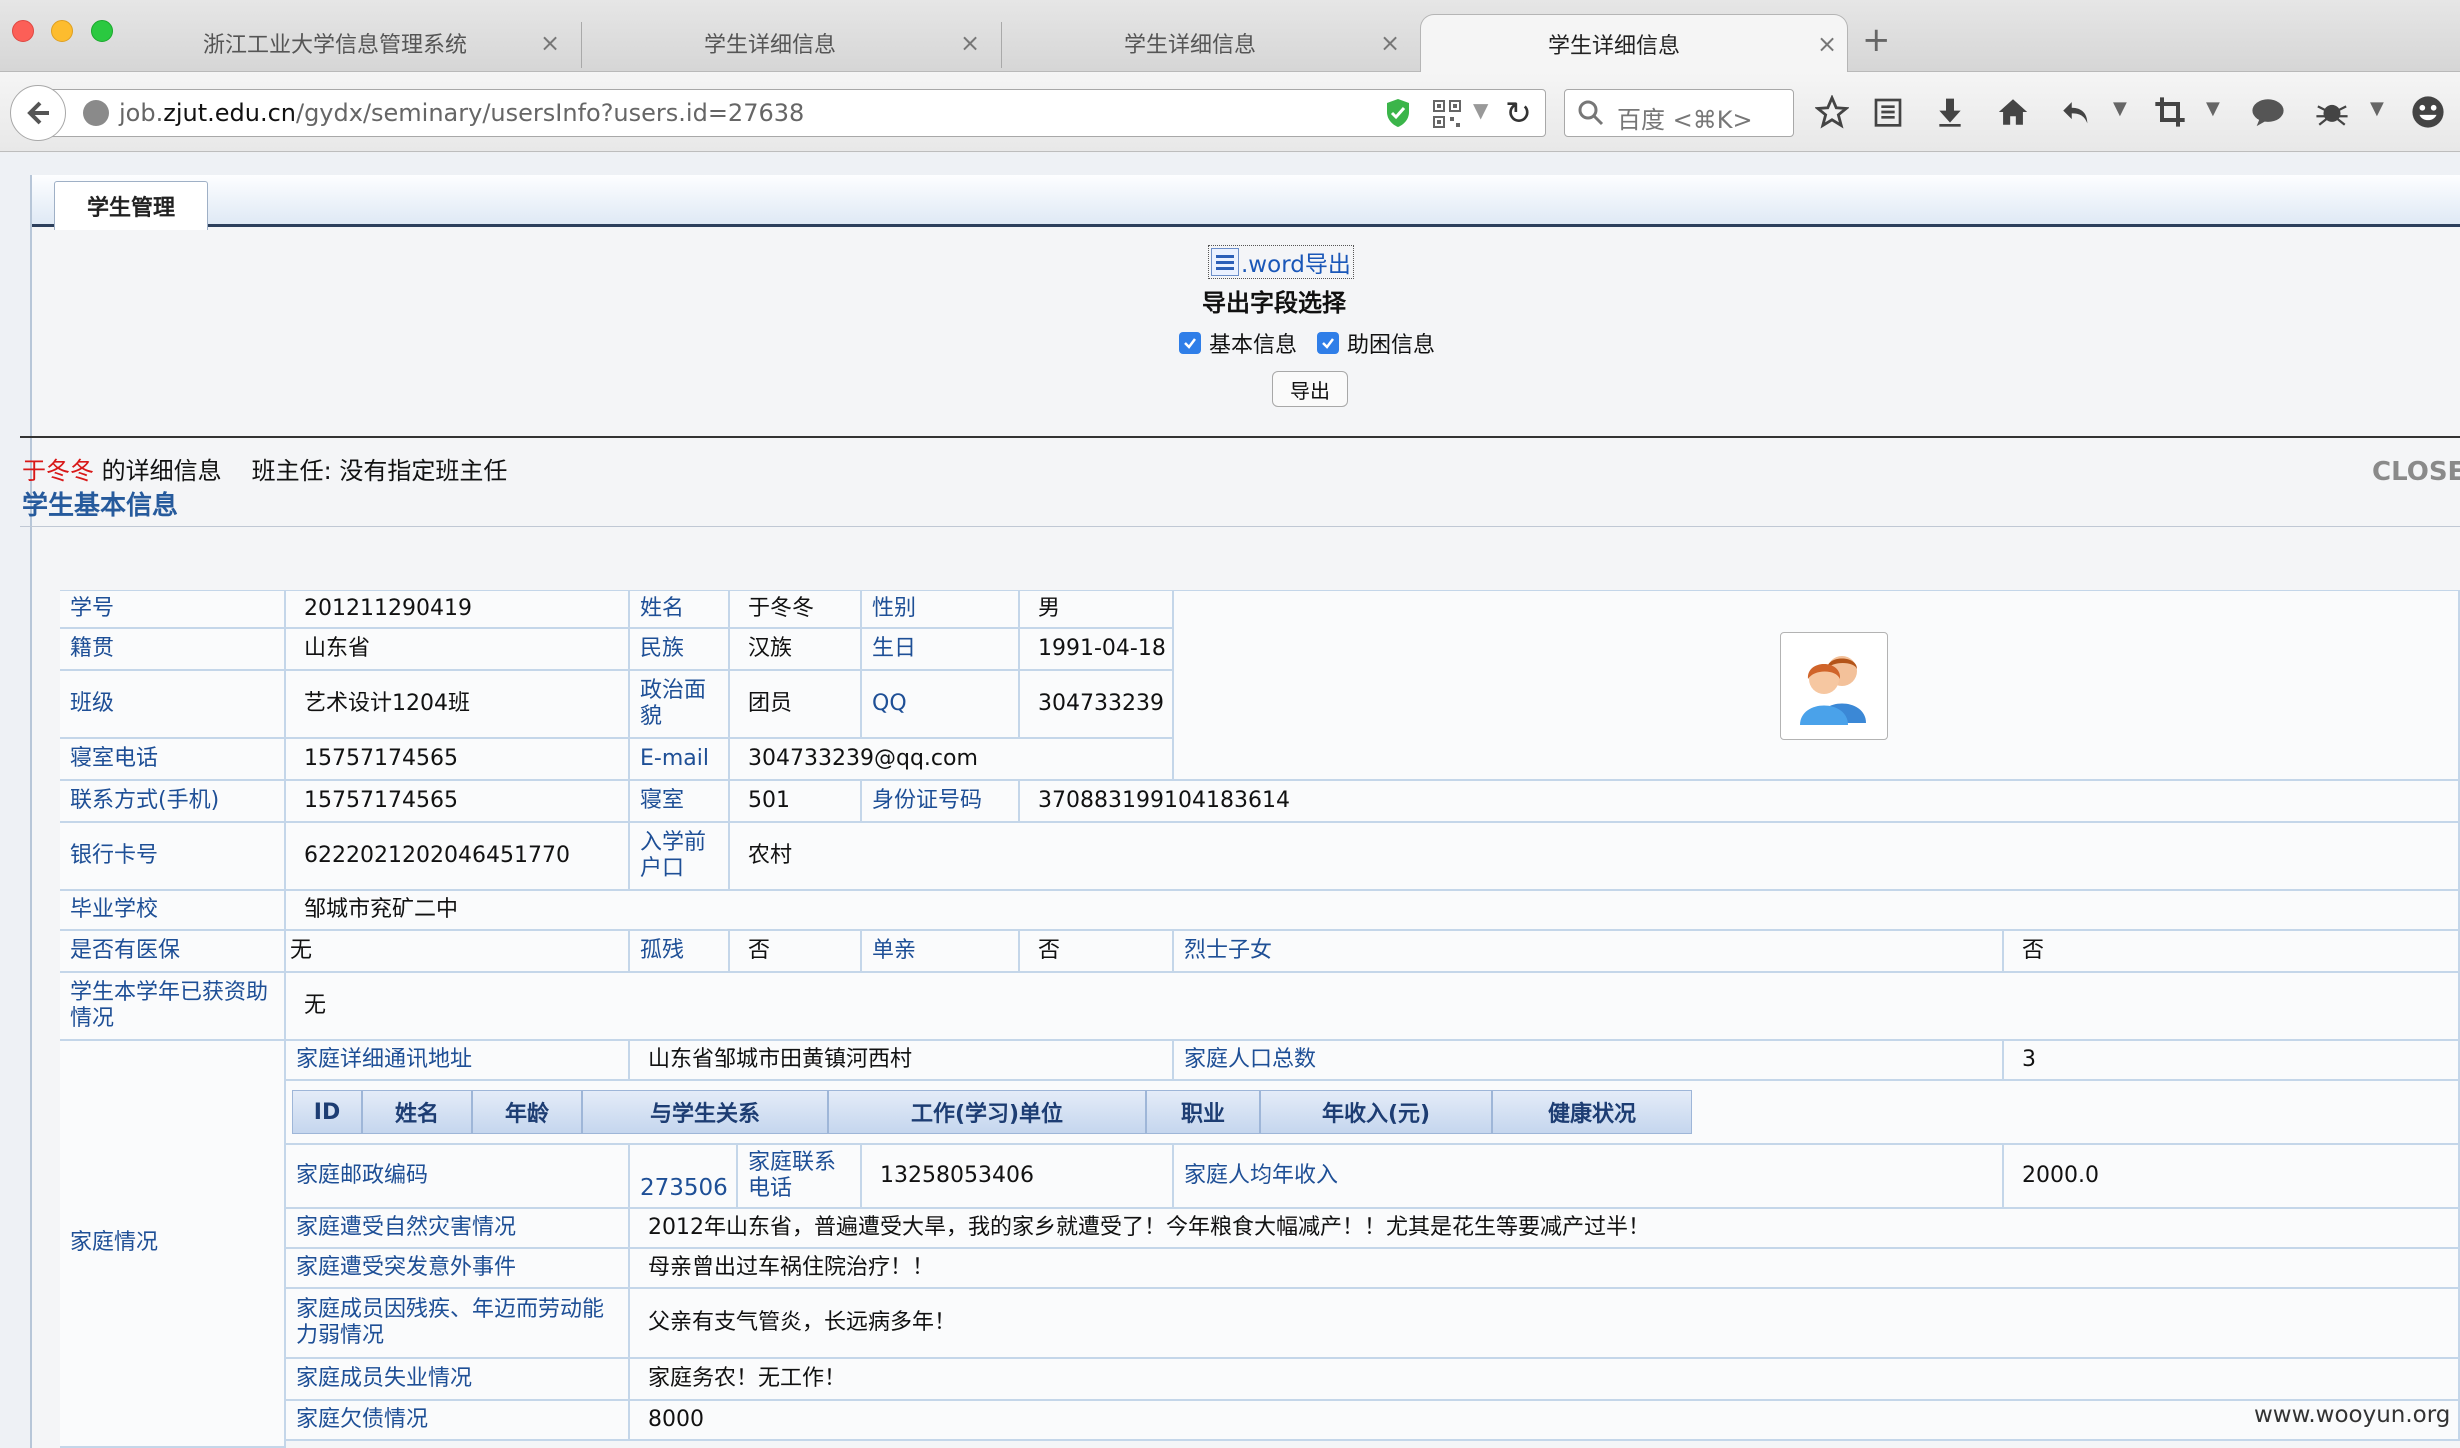 The image size is (2460, 1448). What do you see at coordinates (2416, 472) in the screenshot?
I see `close-button: CLOSE` at bounding box center [2416, 472].